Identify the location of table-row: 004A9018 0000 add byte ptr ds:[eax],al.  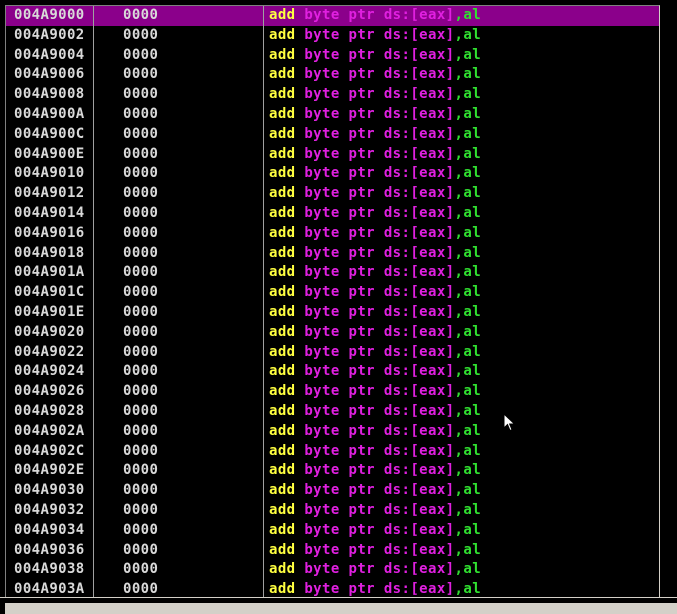
(332, 254).